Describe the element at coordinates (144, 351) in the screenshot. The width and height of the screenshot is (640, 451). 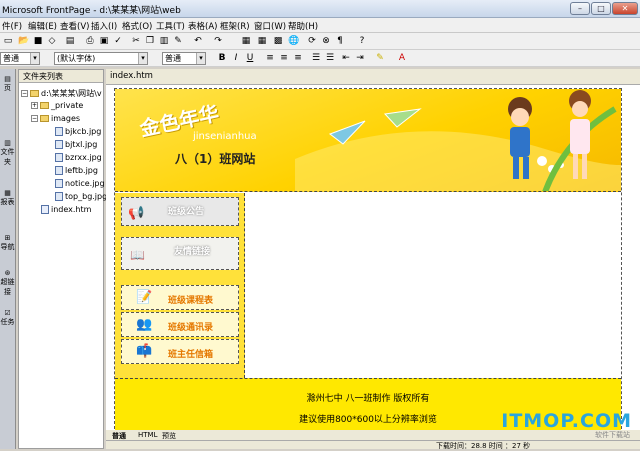
I see `mailbox-icon: 📫` at that location.